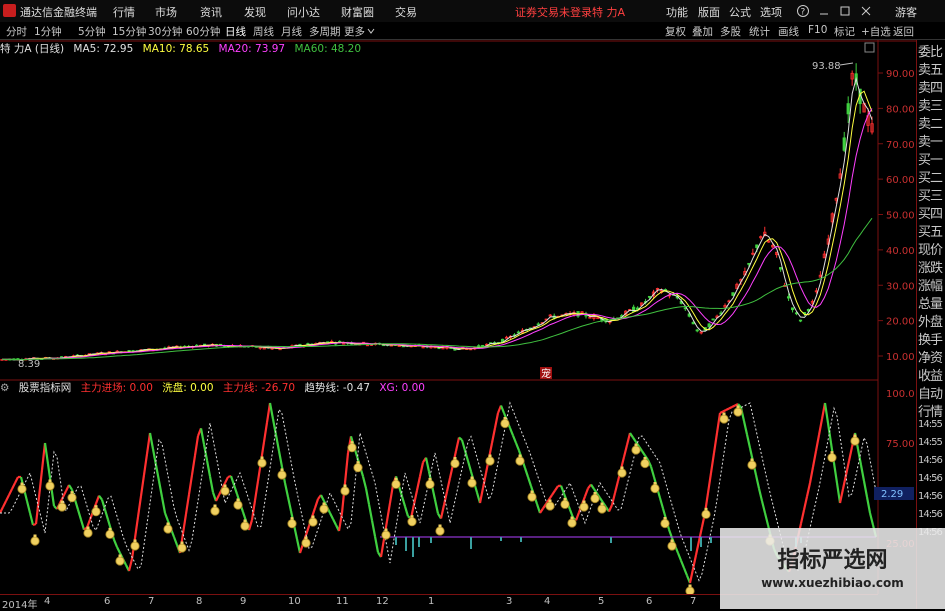 This screenshot has height=611, width=945. I want to click on mark-button: 标记, so click(844, 31).